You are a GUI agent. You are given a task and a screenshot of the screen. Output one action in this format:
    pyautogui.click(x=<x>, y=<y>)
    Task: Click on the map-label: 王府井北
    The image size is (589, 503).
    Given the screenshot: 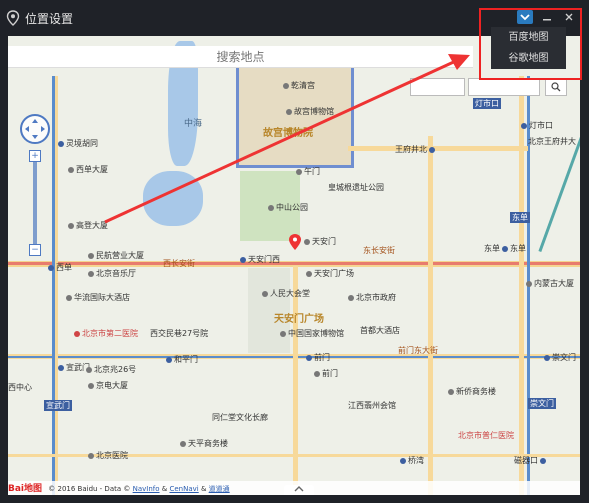 What is the action you would take?
    pyautogui.click(x=416, y=149)
    